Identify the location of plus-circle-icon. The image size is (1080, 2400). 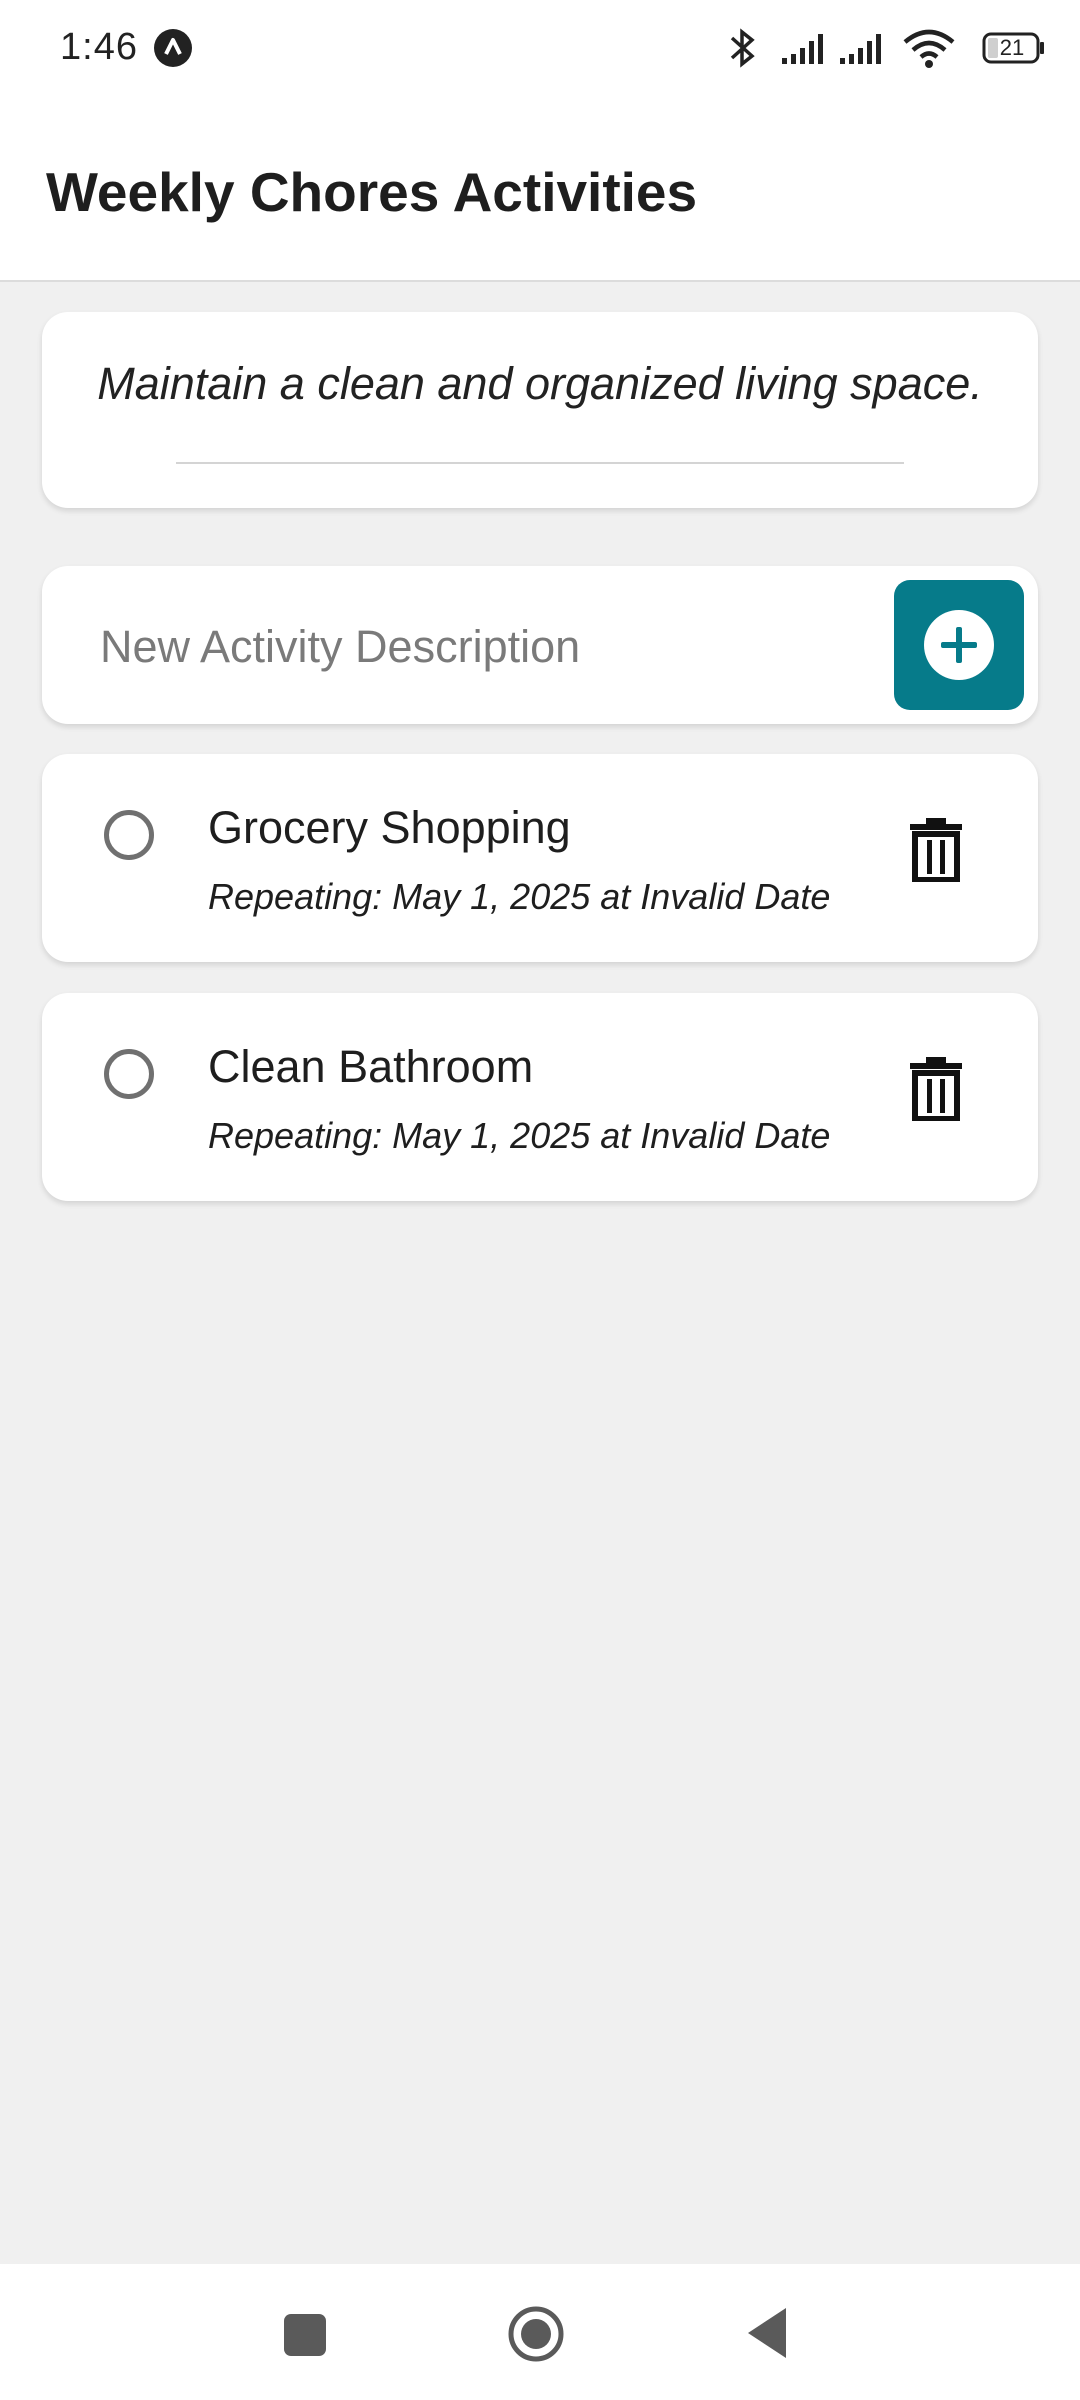
(959, 645).